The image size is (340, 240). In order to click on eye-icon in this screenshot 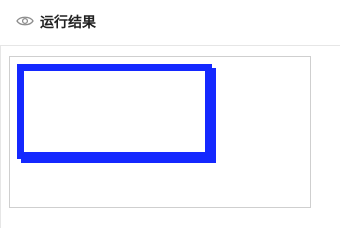, I will do `click(25, 21)`.